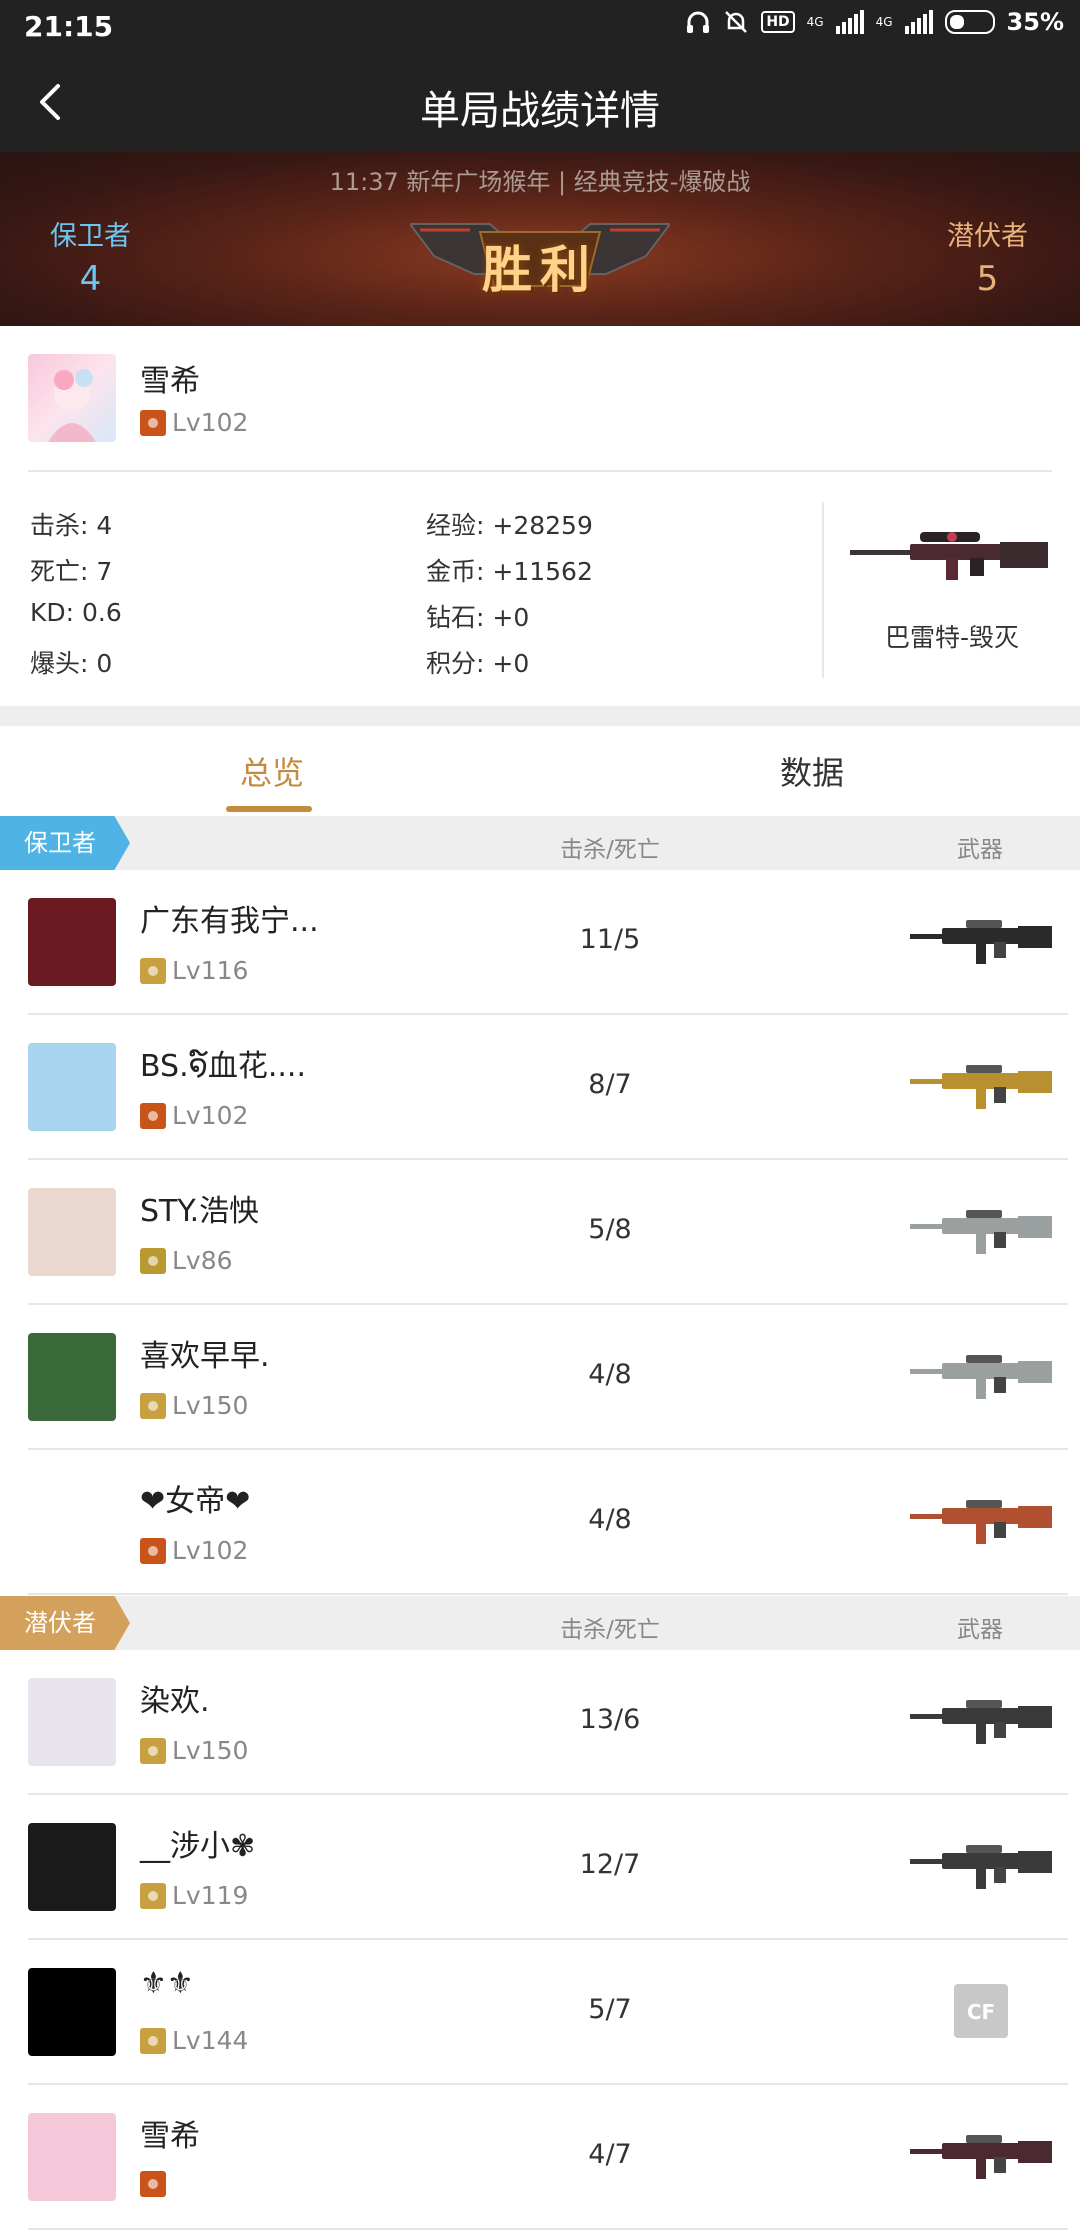 This screenshot has width=1080, height=2230. Describe the element at coordinates (198, 1846) in the screenshot. I see `row-player-name: __涉小✾` at that location.